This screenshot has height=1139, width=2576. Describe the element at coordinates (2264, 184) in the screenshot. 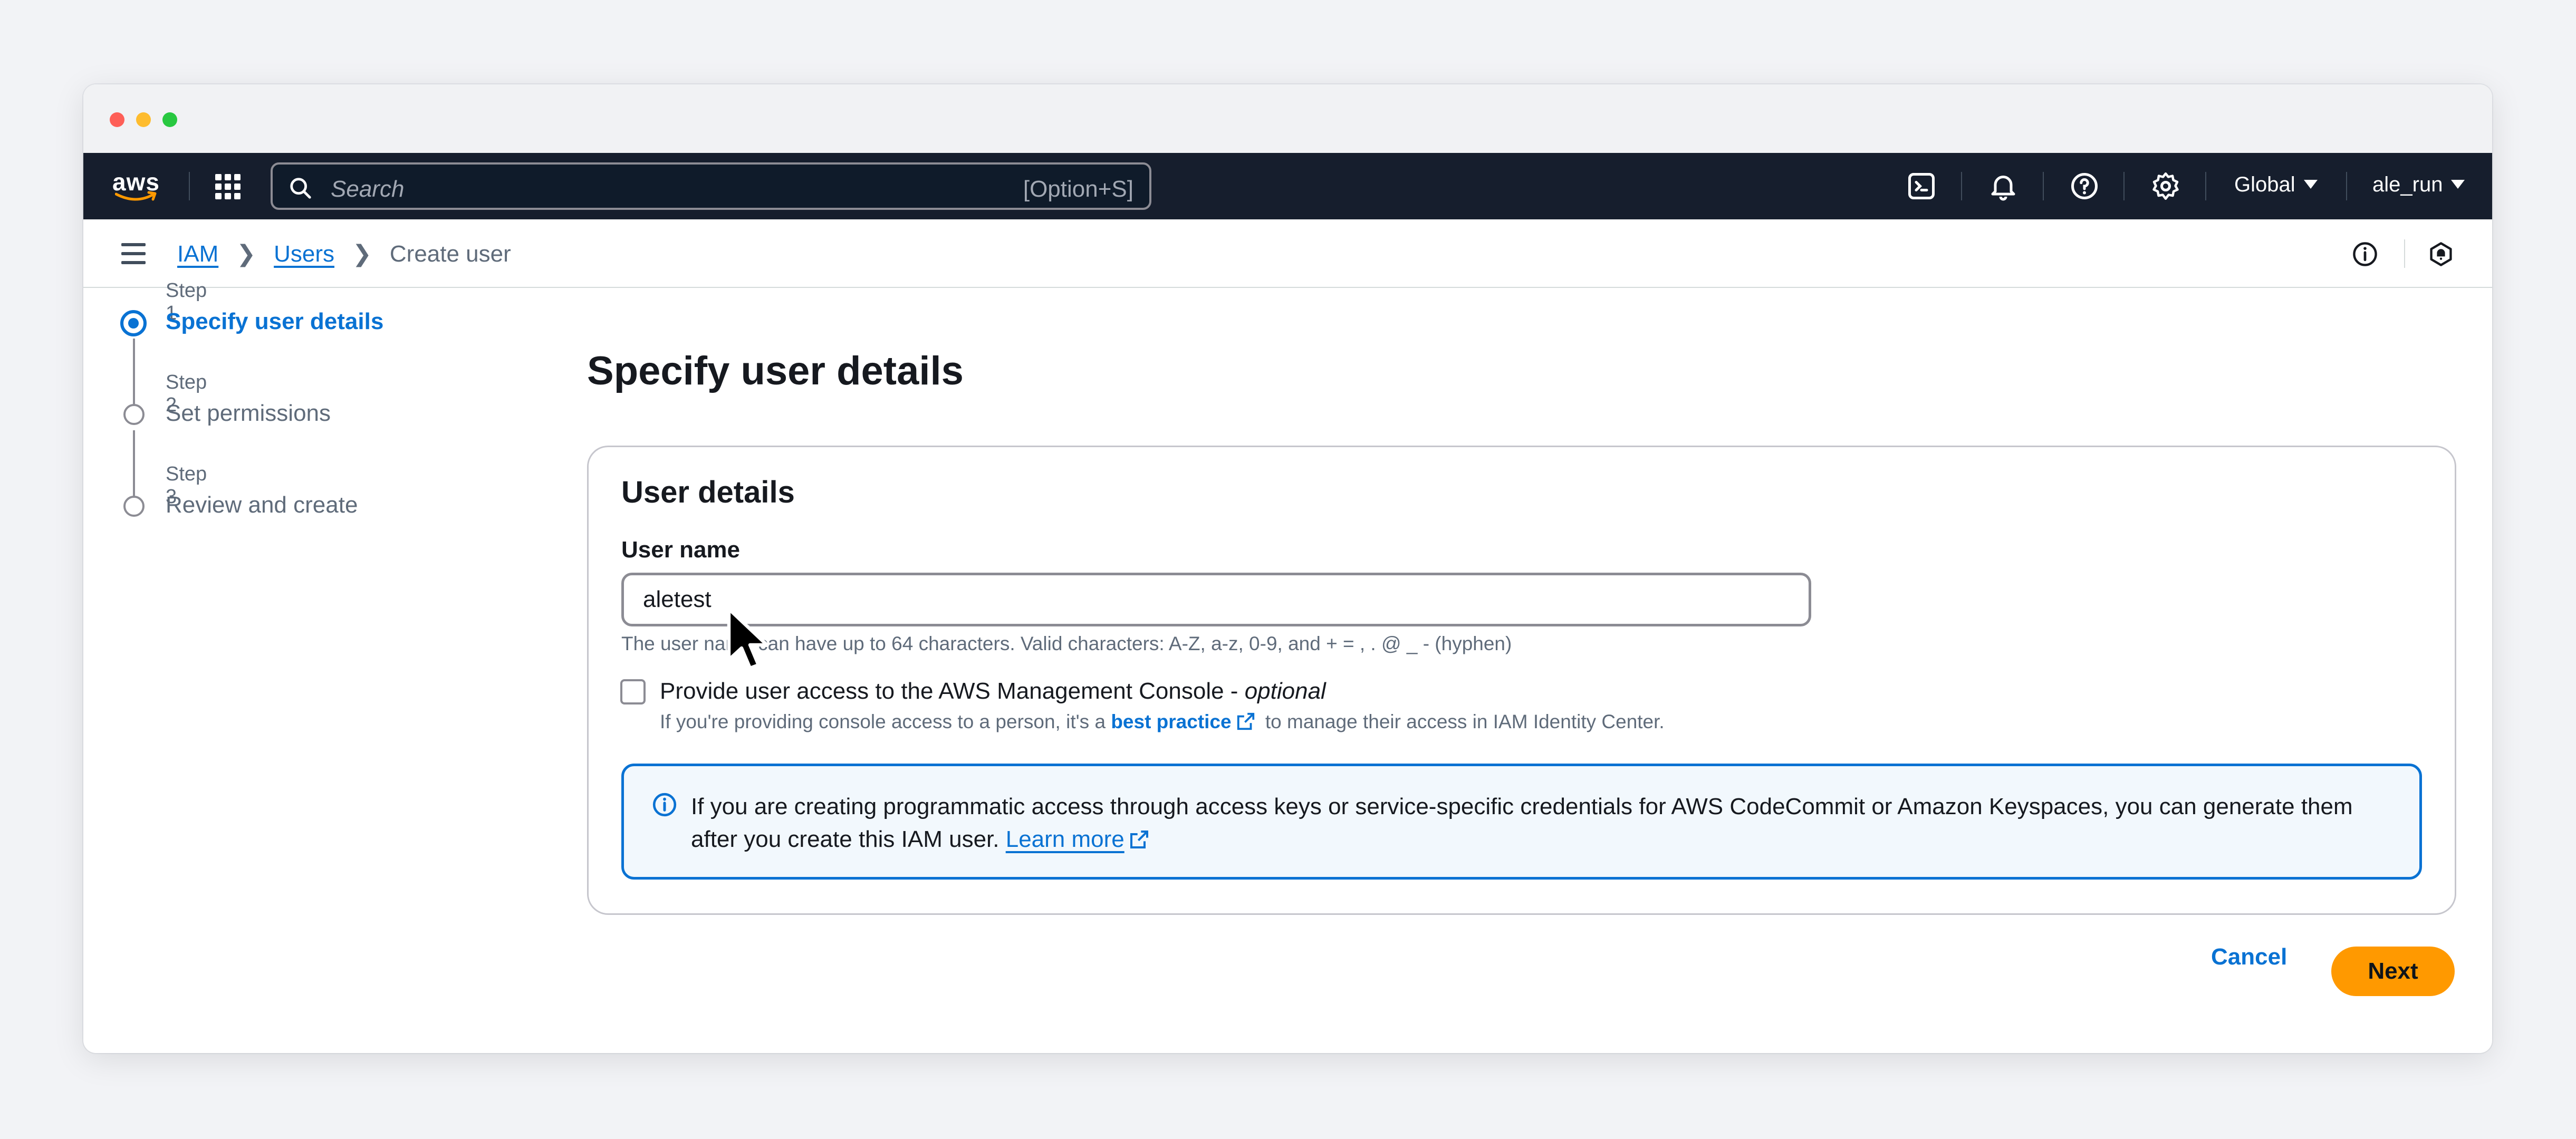

I see `region-label: Global` at that location.